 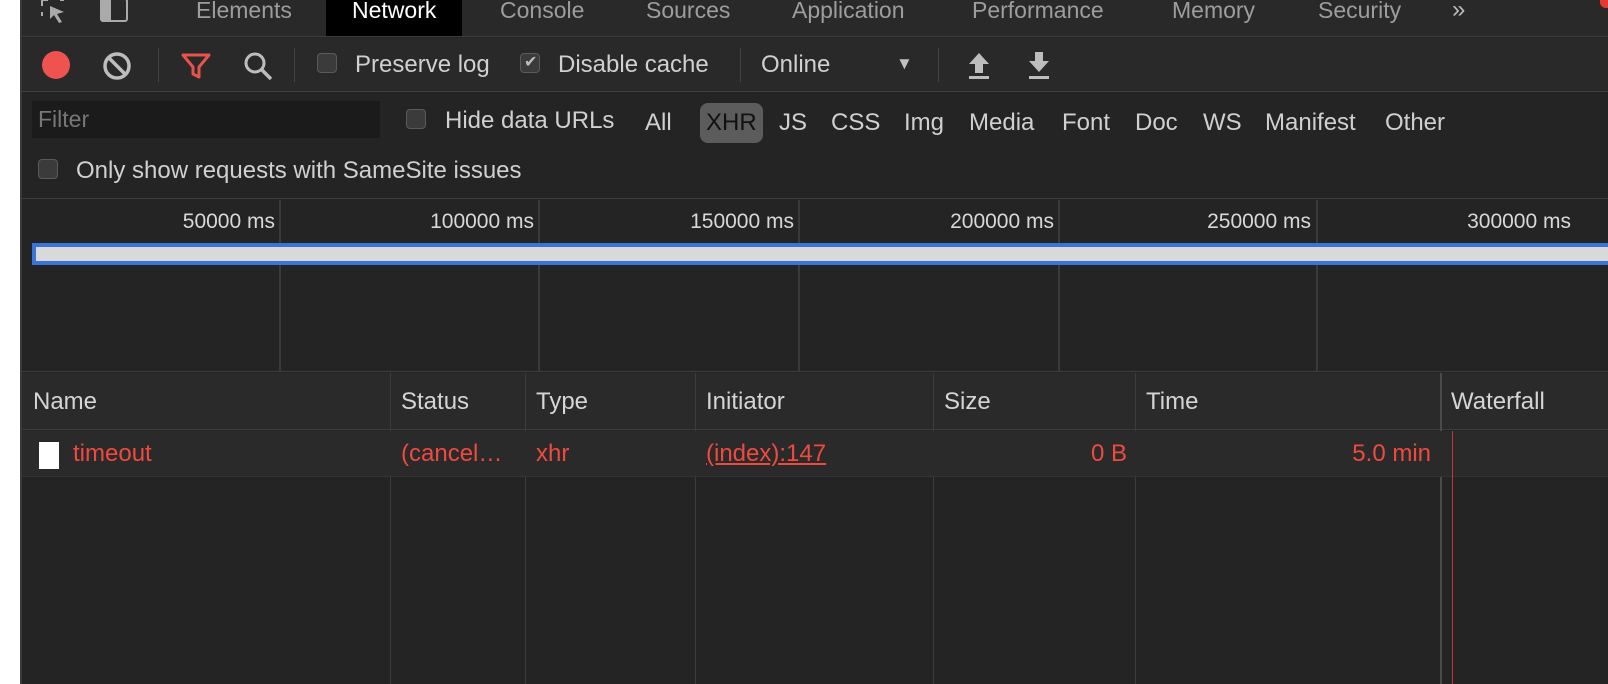 What do you see at coordinates (1166, 401) in the screenshot?
I see `column-header-time: Time` at bounding box center [1166, 401].